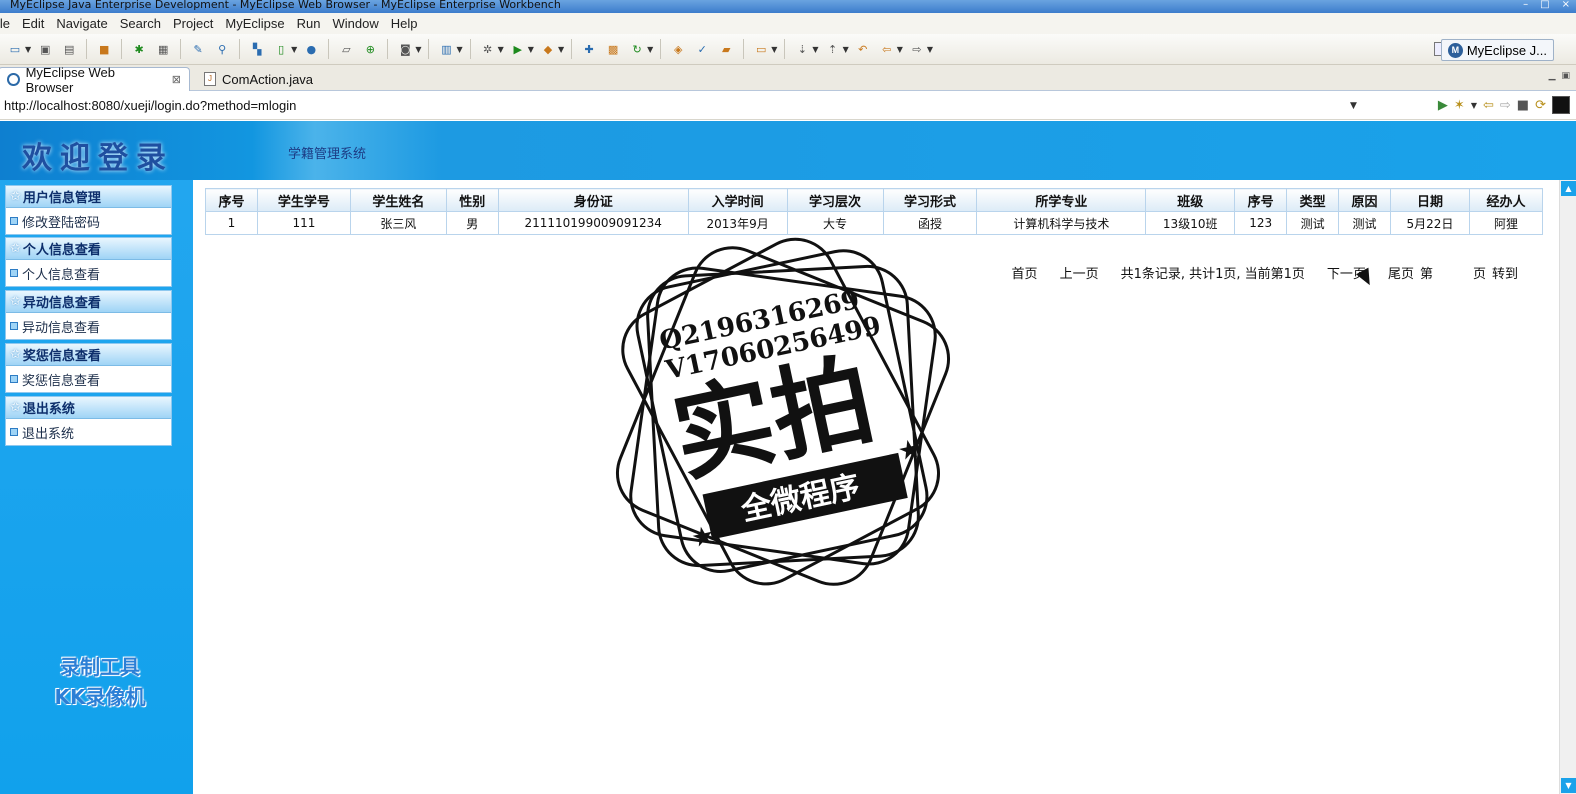 Image resolution: width=1576 pixels, height=794 pixels. I want to click on sidebar-group-header: ✩ 异动信息查看, so click(88, 302).